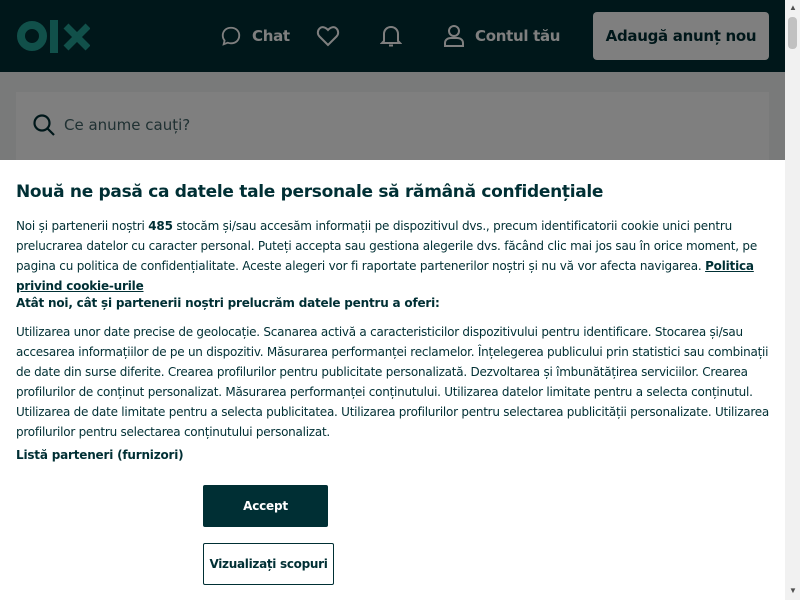 Image resolution: width=800 pixels, height=600 pixels. I want to click on scroll-up-arrow-icon: ▲, so click(793, 7).